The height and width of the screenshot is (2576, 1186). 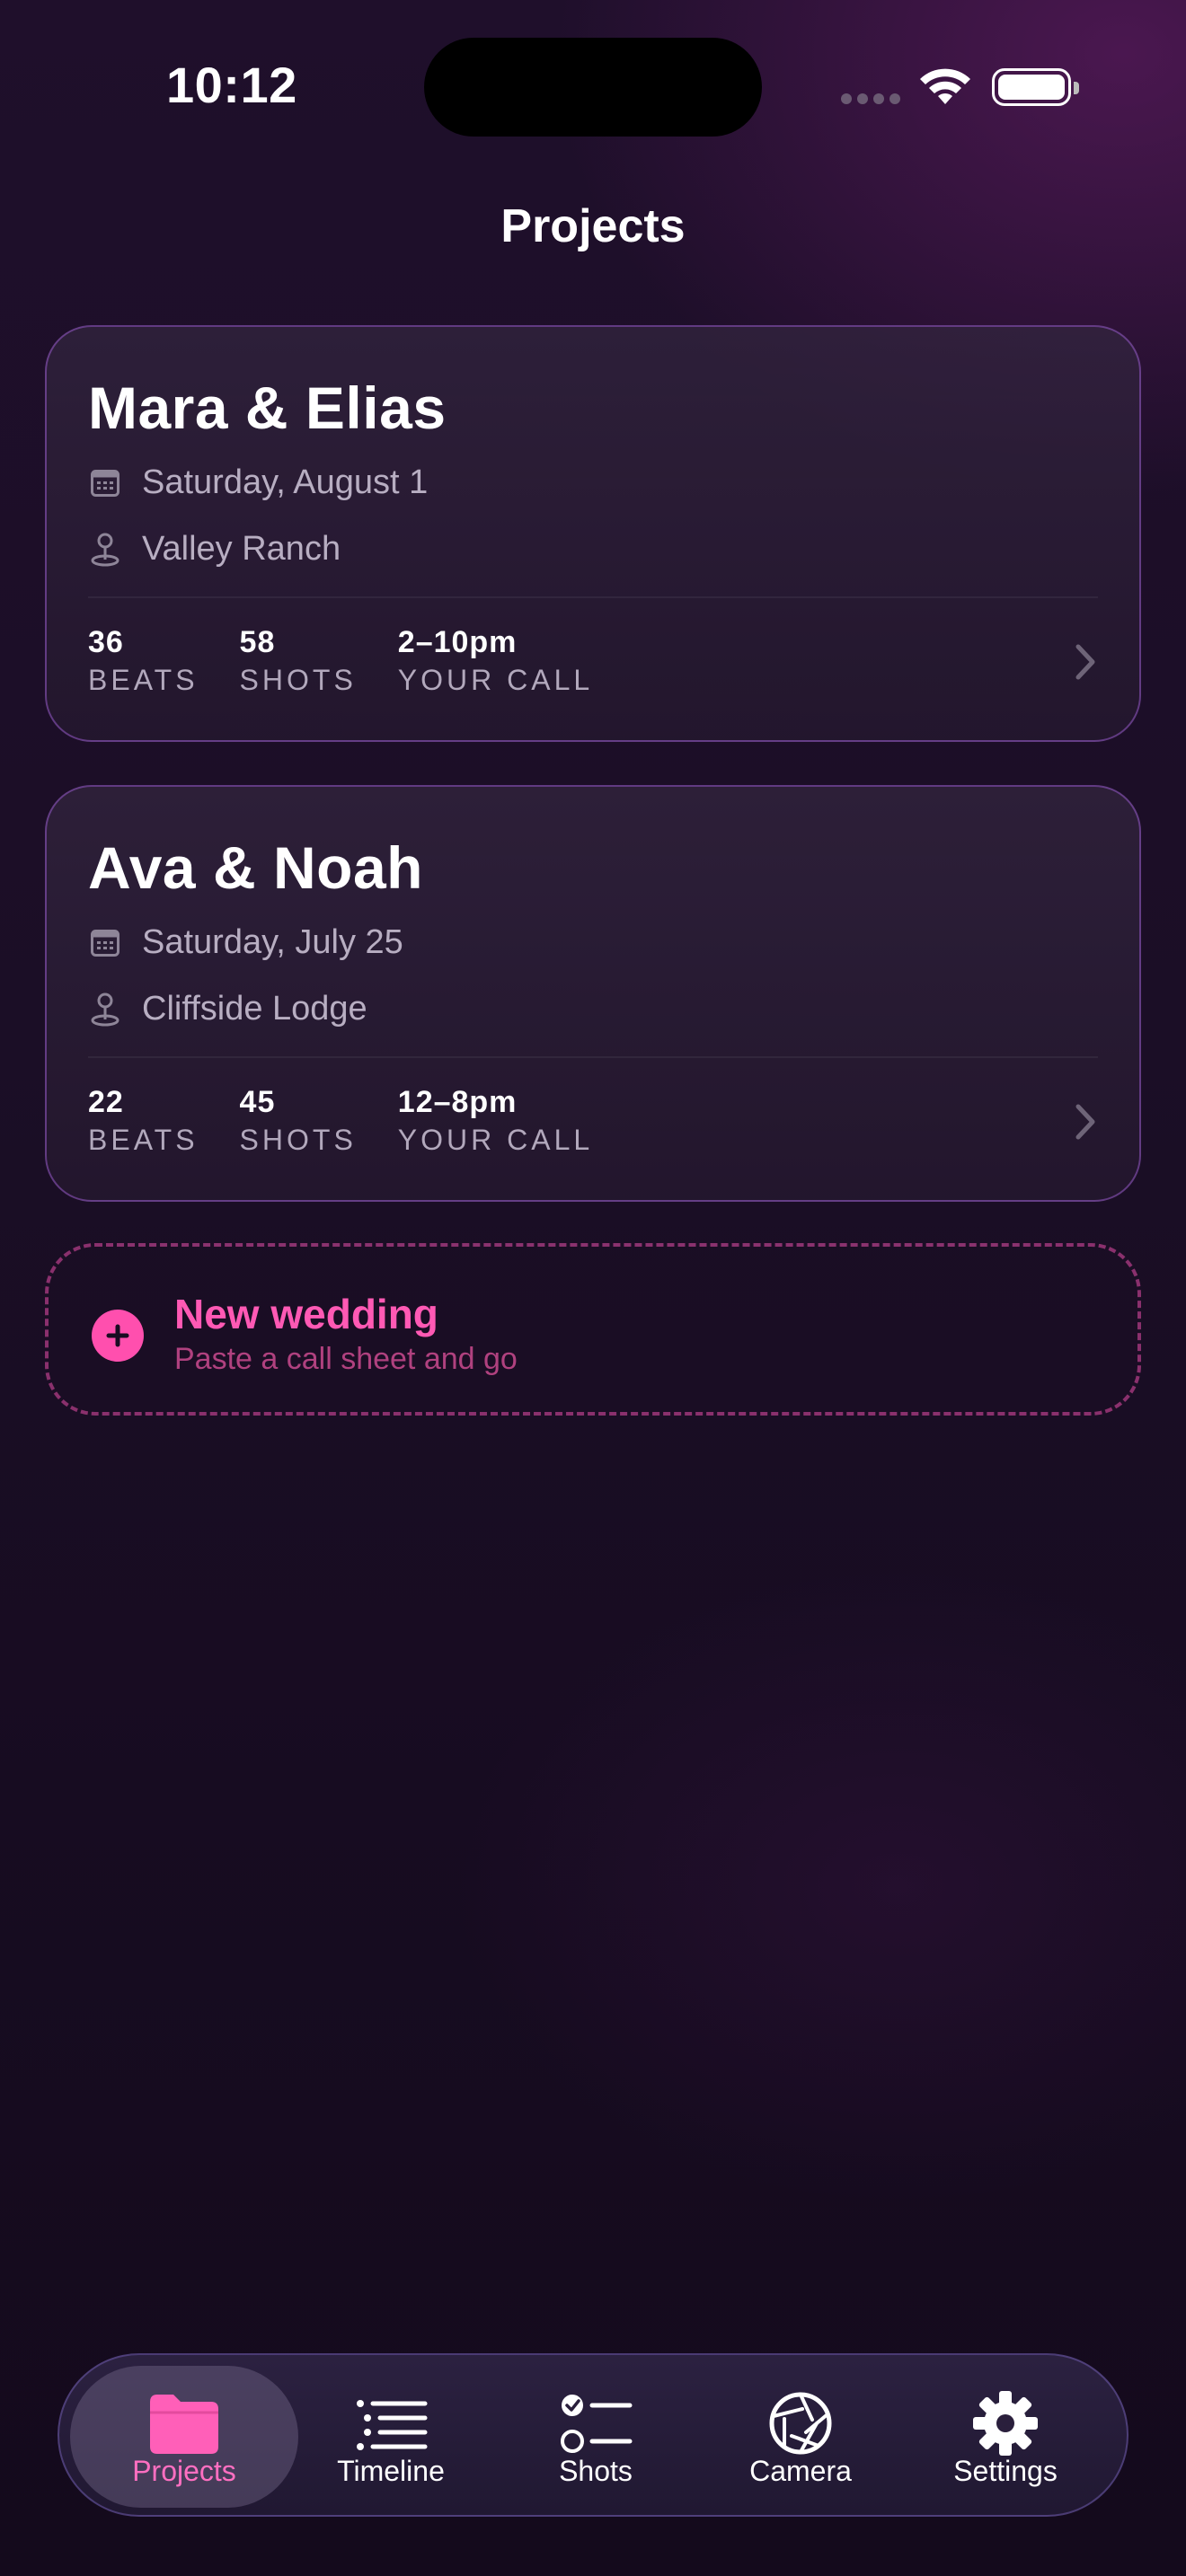 What do you see at coordinates (231, 85) in the screenshot?
I see `status-time: 10:12` at bounding box center [231, 85].